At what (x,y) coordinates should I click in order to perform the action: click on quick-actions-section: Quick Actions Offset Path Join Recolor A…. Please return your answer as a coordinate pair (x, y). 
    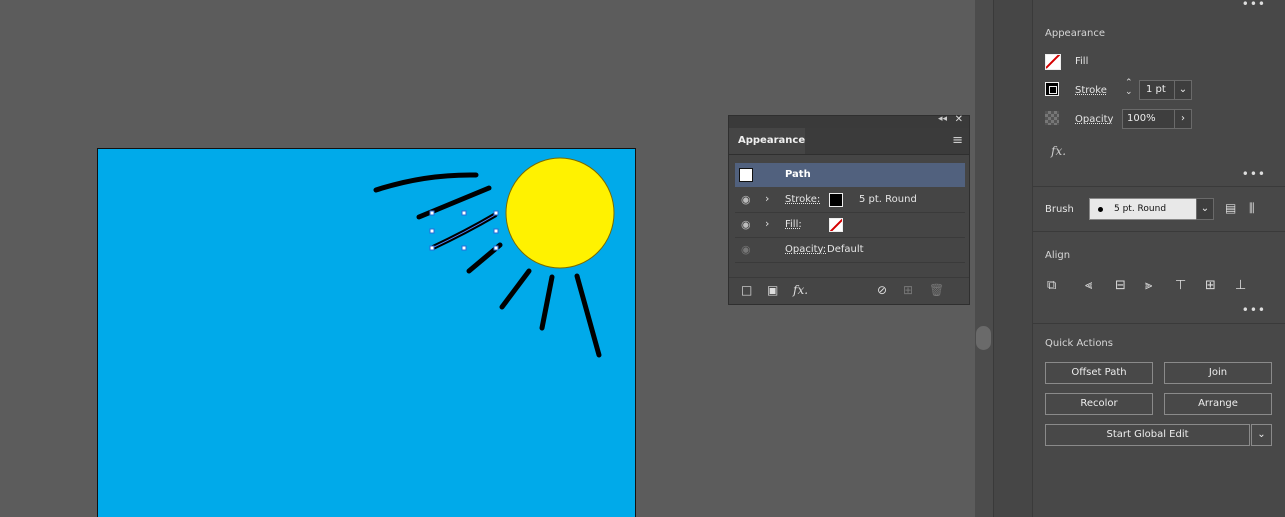
    Looking at the image, I should click on (1159, 393).